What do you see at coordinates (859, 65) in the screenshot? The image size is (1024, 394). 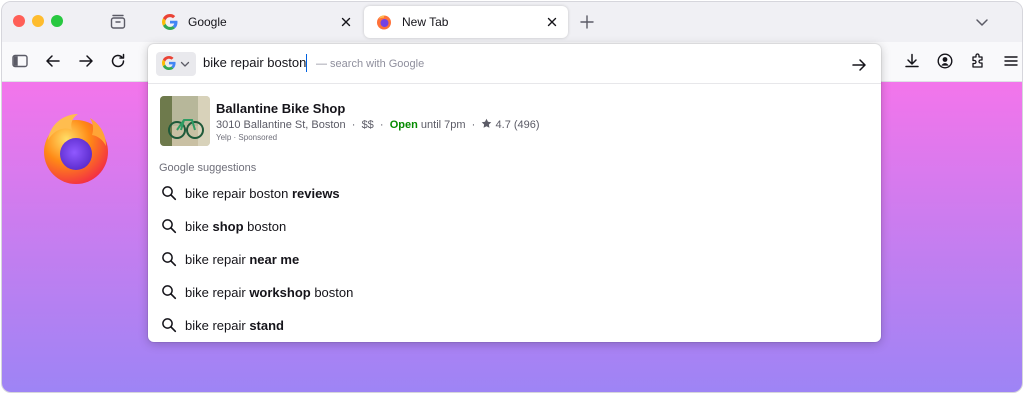 I see `go-arrow-icon` at bounding box center [859, 65].